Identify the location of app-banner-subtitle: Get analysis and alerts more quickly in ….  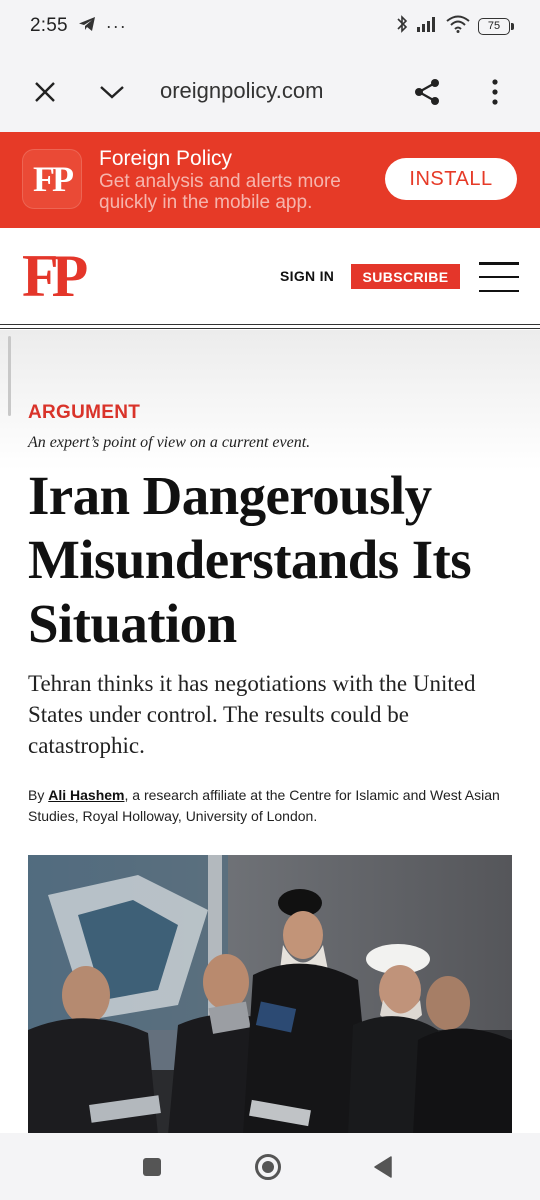
(220, 192).